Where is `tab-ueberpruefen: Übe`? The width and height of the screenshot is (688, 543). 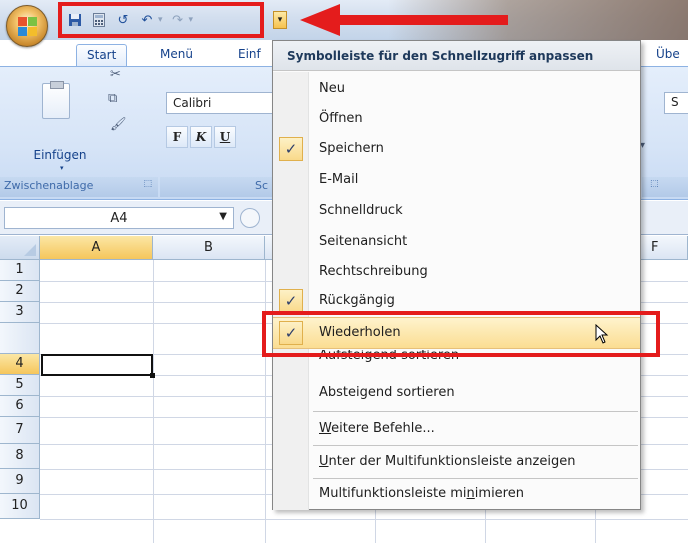
tab-ueberpruefen: Übe is located at coordinates (667, 55).